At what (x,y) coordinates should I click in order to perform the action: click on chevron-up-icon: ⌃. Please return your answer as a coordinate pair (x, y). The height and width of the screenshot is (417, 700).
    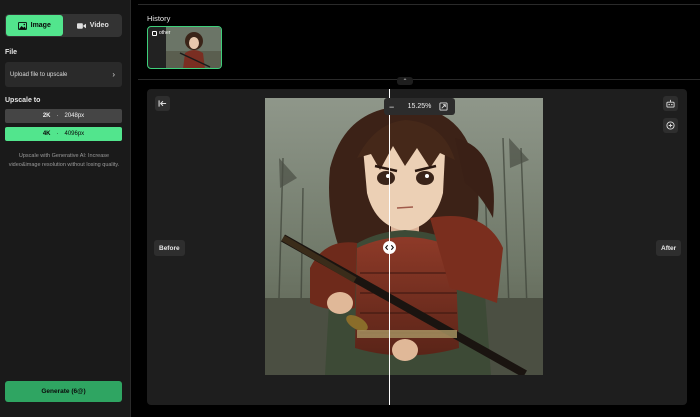
    Looking at the image, I should click on (405, 81).